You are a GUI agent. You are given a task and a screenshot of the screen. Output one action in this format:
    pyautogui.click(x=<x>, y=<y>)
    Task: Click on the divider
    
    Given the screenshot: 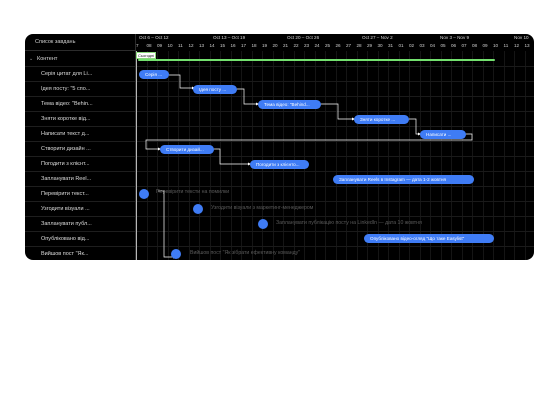 What is the action you would take?
    pyautogui.click(x=80, y=50)
    